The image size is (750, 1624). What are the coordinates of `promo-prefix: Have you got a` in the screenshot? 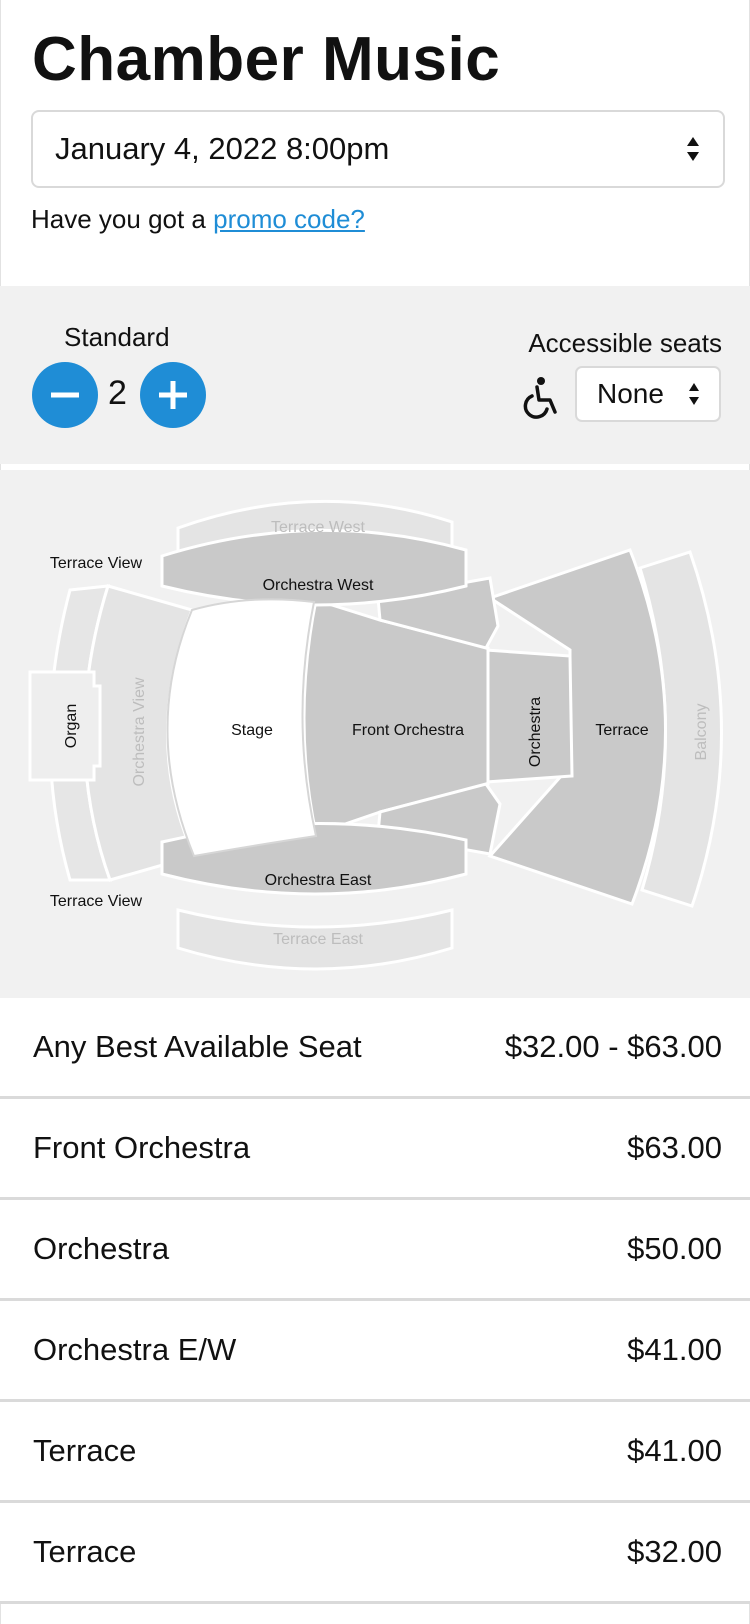 It's located at (122, 219).